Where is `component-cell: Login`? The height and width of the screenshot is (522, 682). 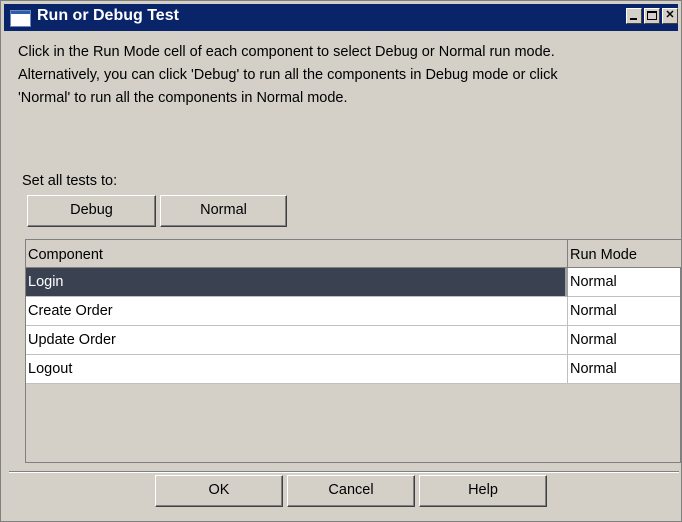 component-cell: Login is located at coordinates (297, 282).